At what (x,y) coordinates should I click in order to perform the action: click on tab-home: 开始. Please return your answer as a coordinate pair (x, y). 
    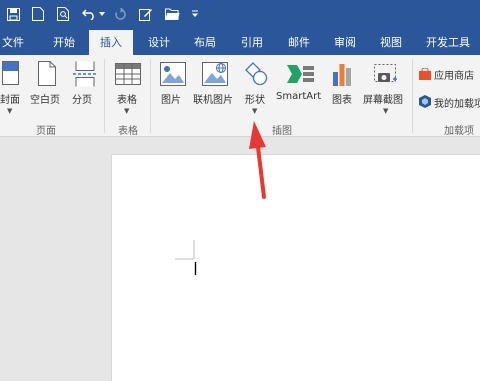
    Looking at the image, I should click on (64, 42).